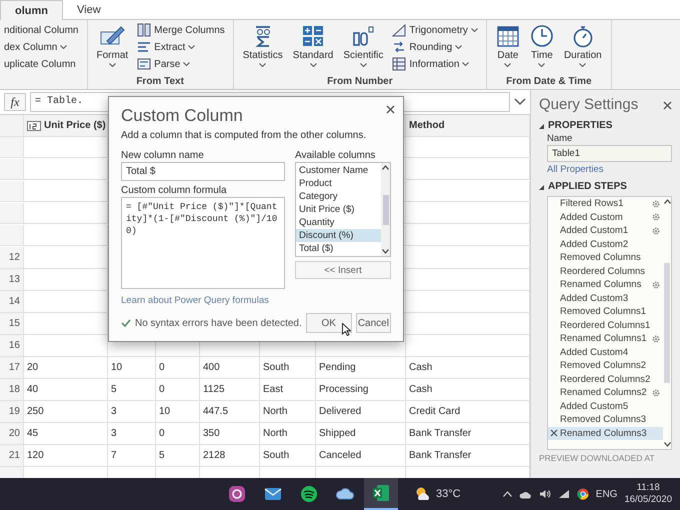 Image resolution: width=680 pixels, height=510 pixels. I want to click on table-cell: Processing, so click(361, 390).